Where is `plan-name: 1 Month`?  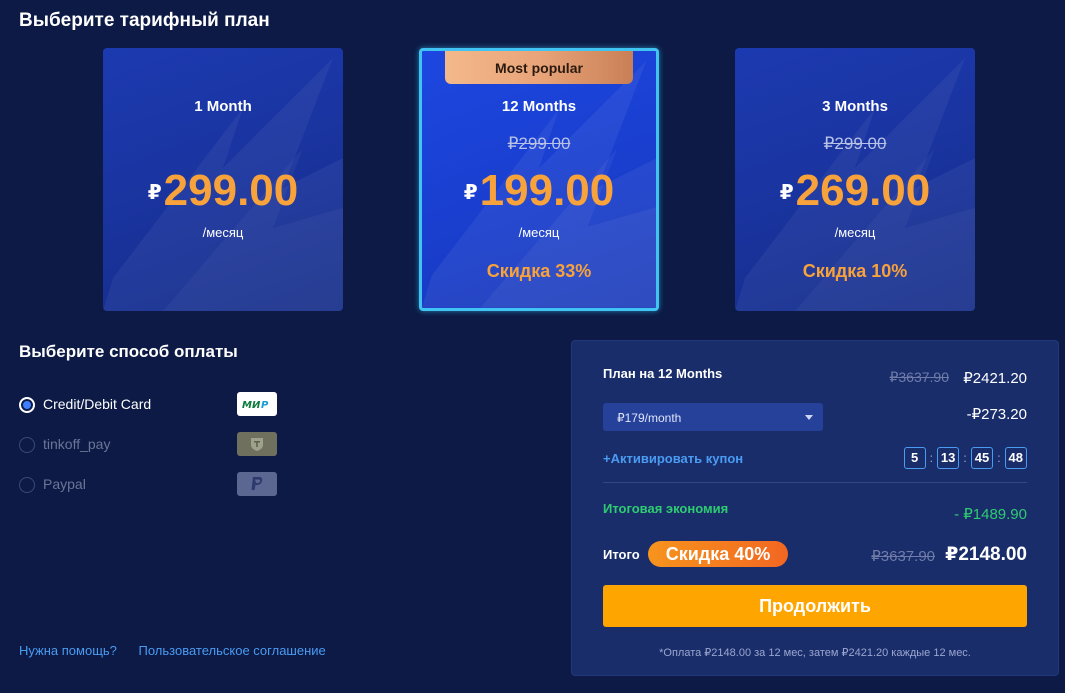
plan-name: 1 Month is located at coordinates (223, 106).